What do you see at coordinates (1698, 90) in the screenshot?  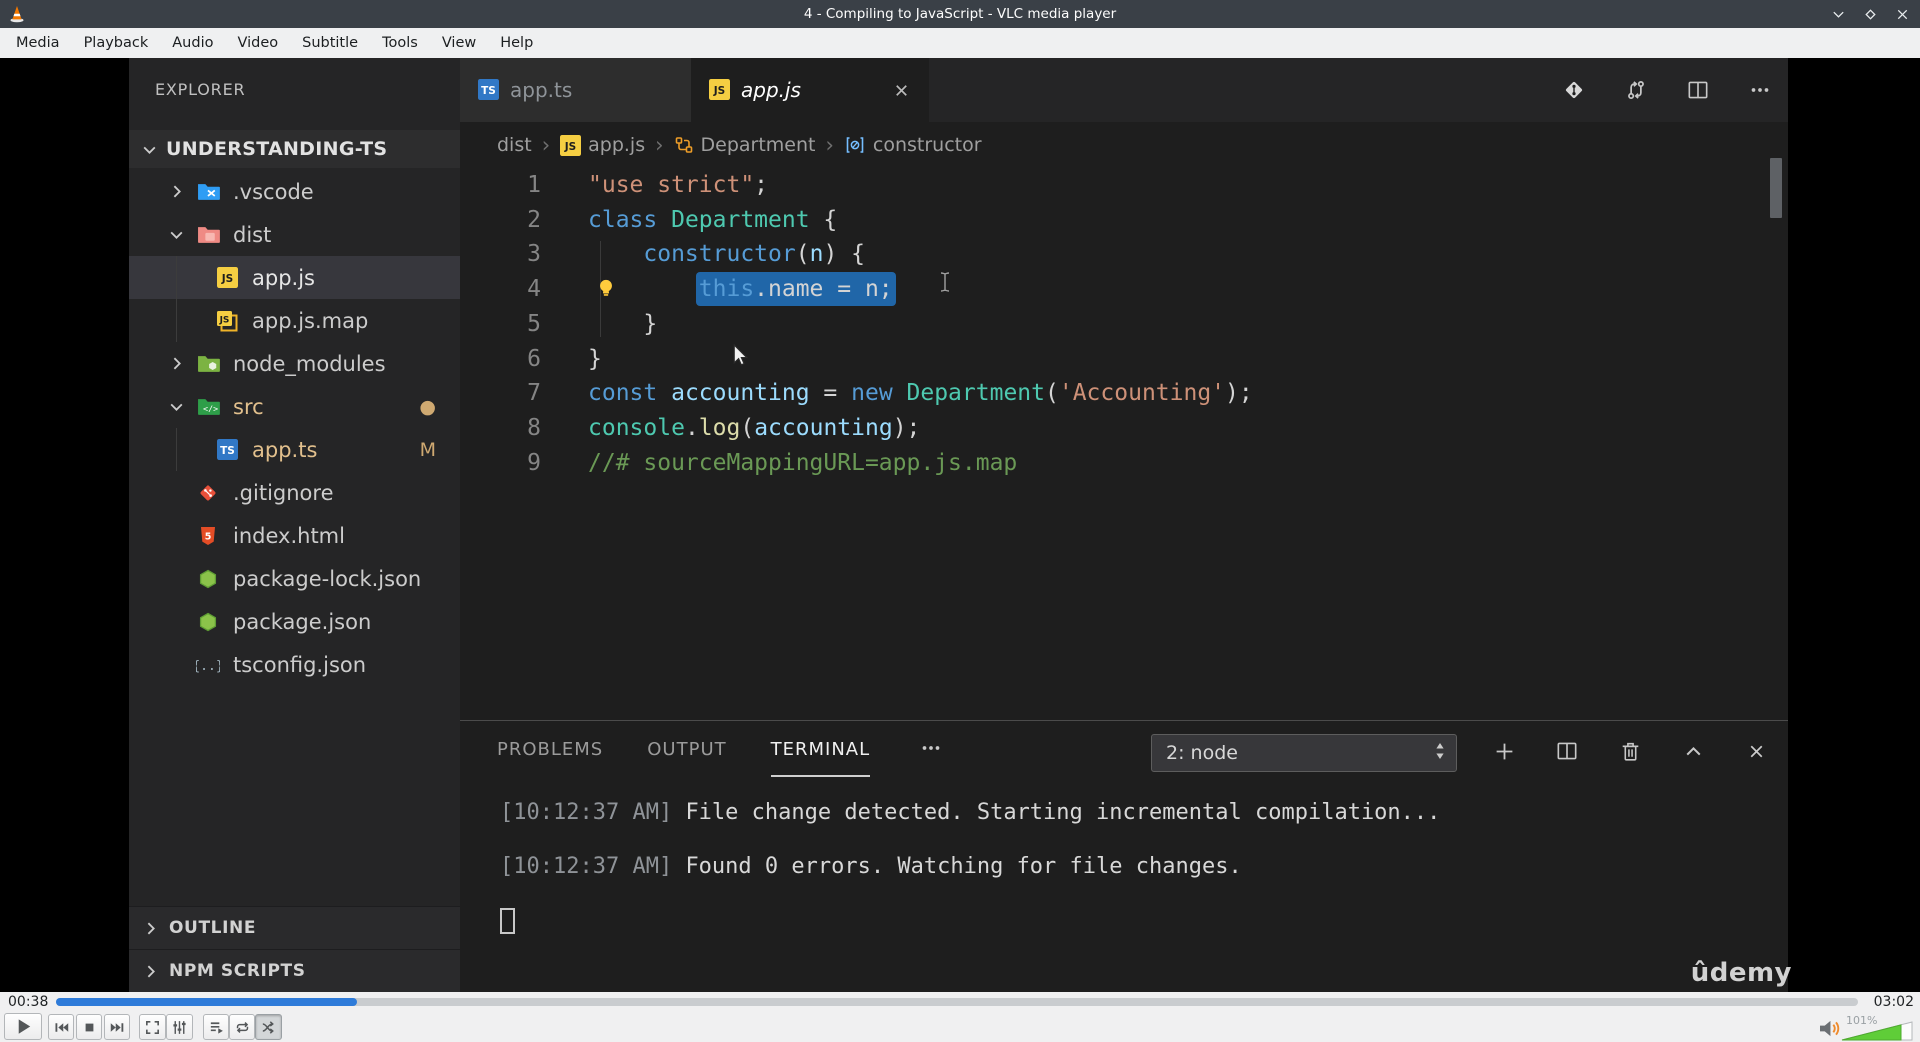 I see `split-editor-button` at bounding box center [1698, 90].